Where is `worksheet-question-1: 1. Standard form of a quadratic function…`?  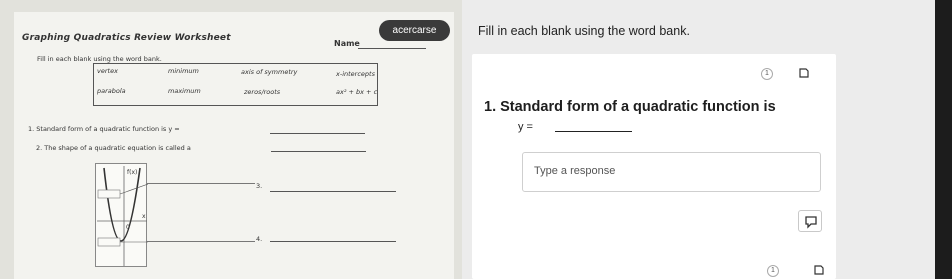 worksheet-question-1: 1. Standard form of a quadratic function… is located at coordinates (104, 129).